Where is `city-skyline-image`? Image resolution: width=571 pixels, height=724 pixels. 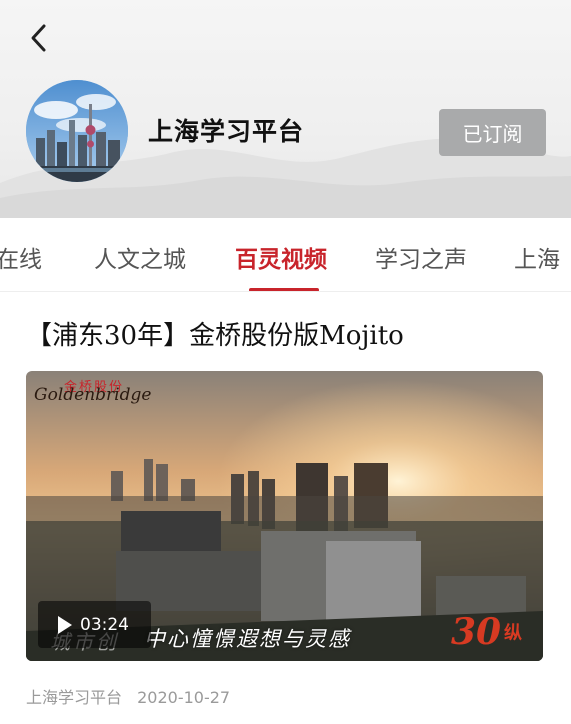
city-skyline-image is located at coordinates (77, 131).